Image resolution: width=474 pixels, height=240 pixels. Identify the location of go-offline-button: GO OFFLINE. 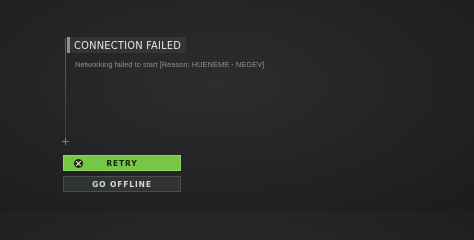
(122, 184).